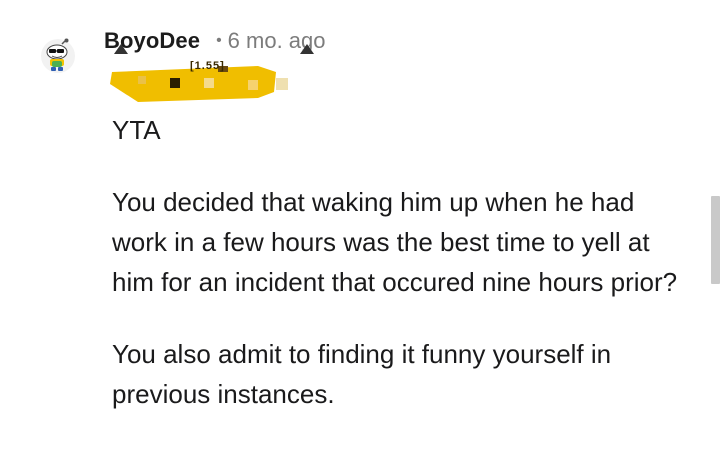 This screenshot has height=469, width=720. I want to click on comment-paragraph: YTA, so click(136, 130).